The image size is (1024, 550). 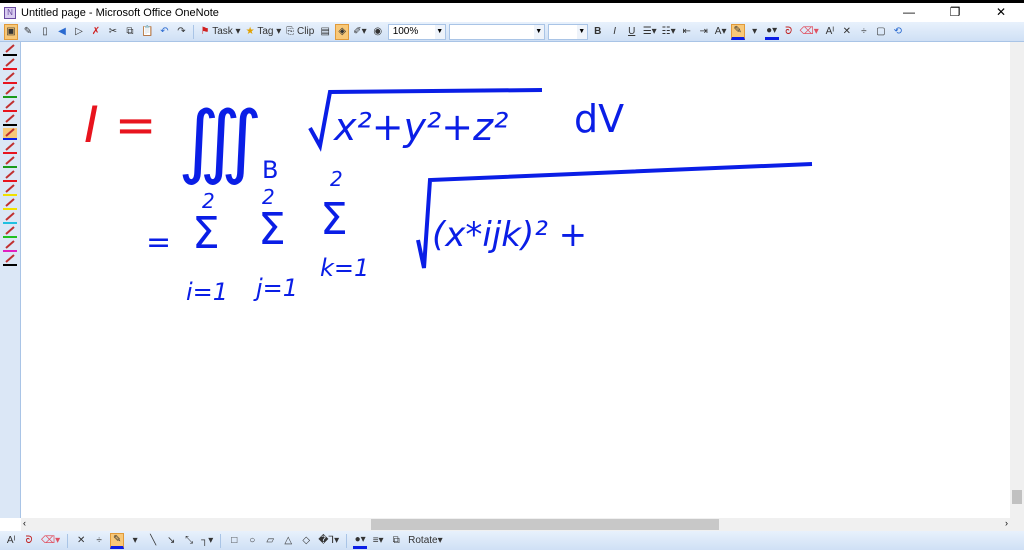 What do you see at coordinates (275, 288) in the screenshot?
I see `ink-lower-j: j=1` at bounding box center [275, 288].